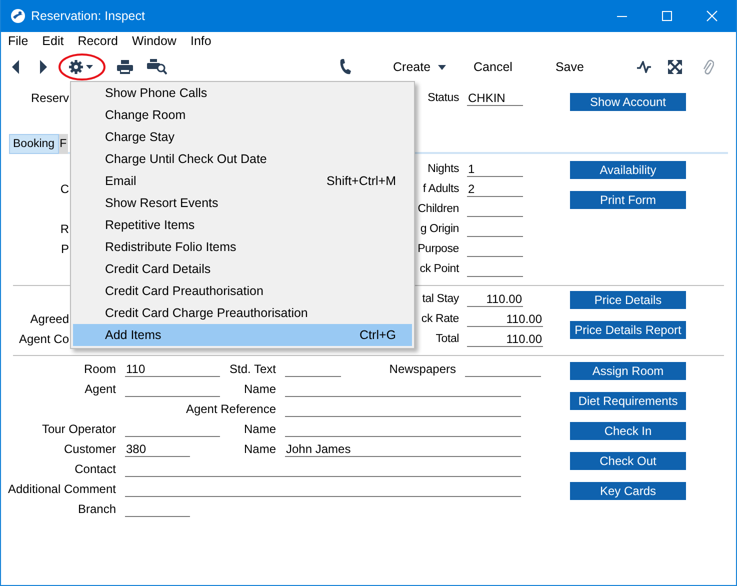  I want to click on field-label: ck Rate, so click(439, 319).